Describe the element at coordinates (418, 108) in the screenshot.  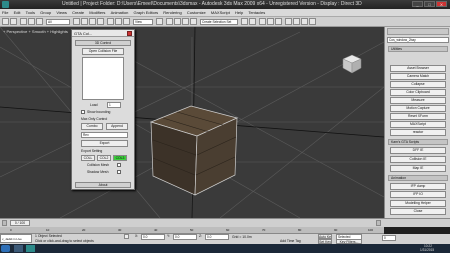
I see `motion-capture-button: Motion Capture` at that location.